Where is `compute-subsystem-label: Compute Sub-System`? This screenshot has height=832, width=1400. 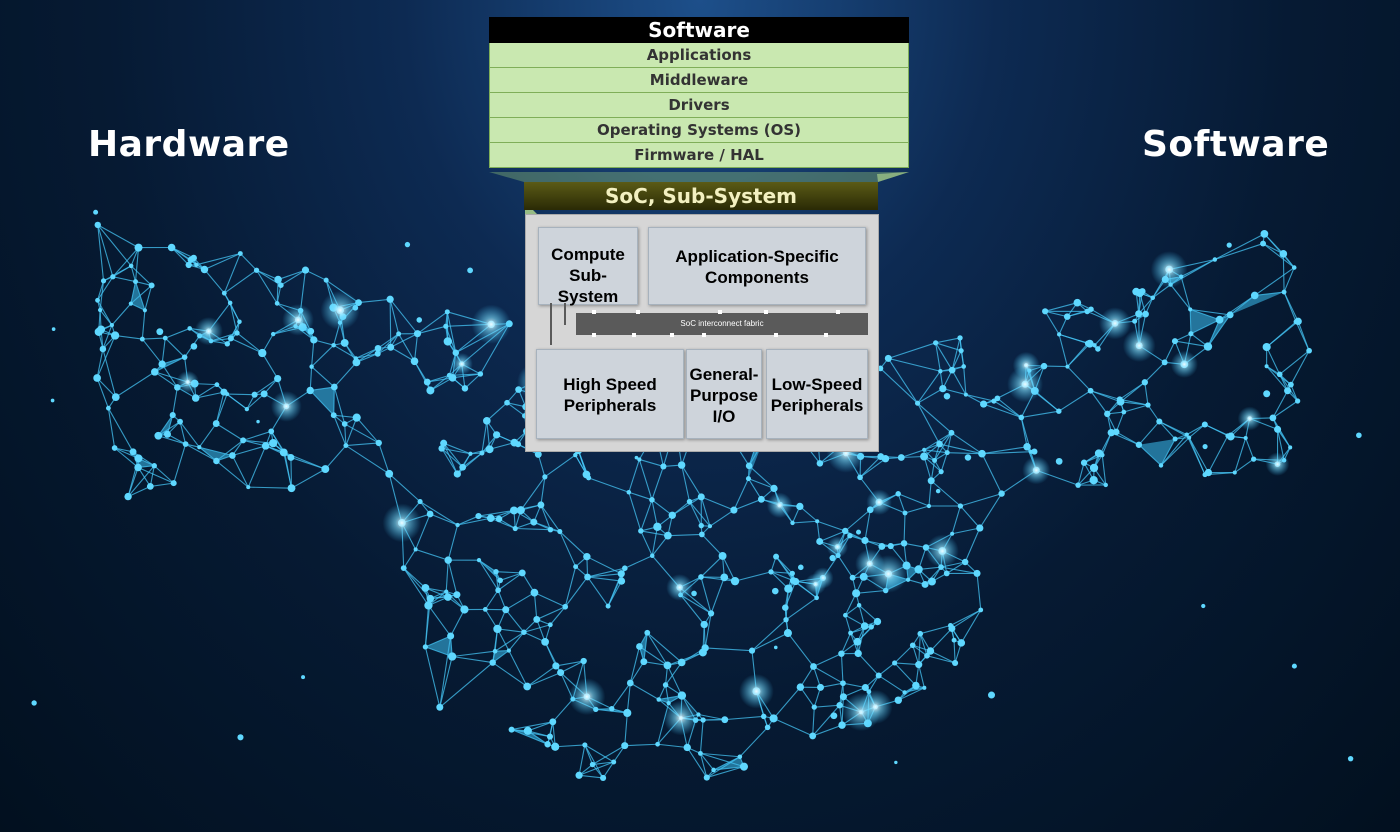
compute-subsystem-label: Compute Sub-System is located at coordinates (588, 275).